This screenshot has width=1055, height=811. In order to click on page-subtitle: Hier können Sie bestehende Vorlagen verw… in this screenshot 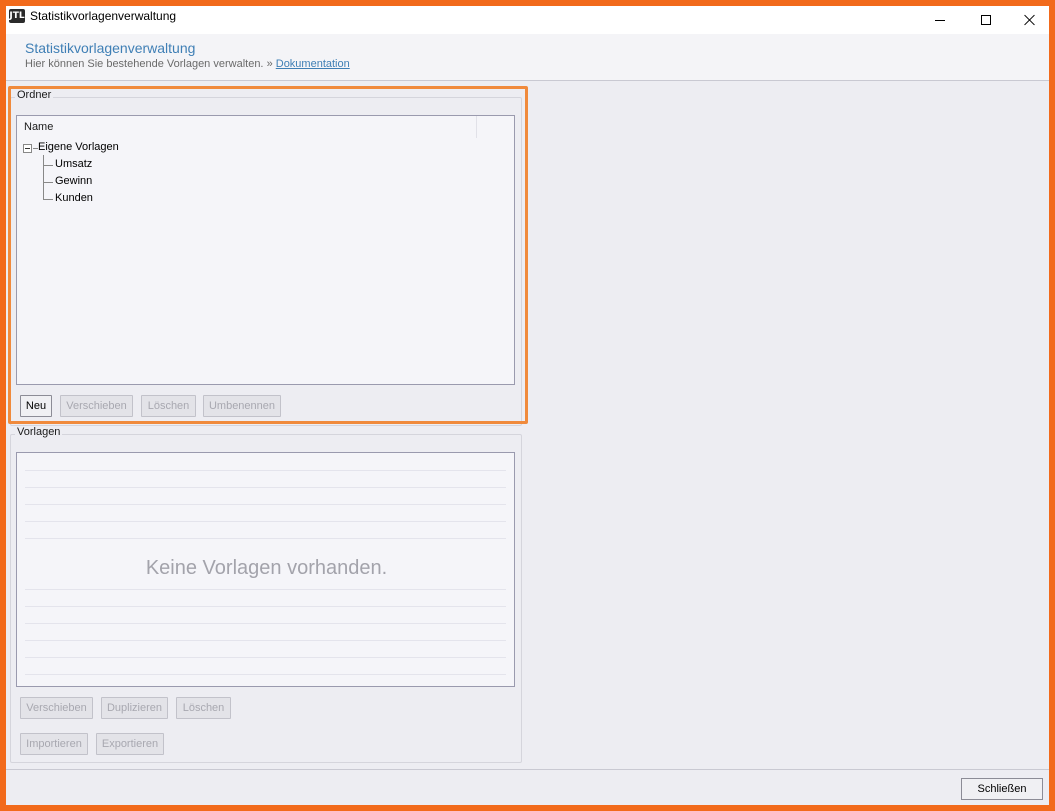, I will do `click(187, 64)`.